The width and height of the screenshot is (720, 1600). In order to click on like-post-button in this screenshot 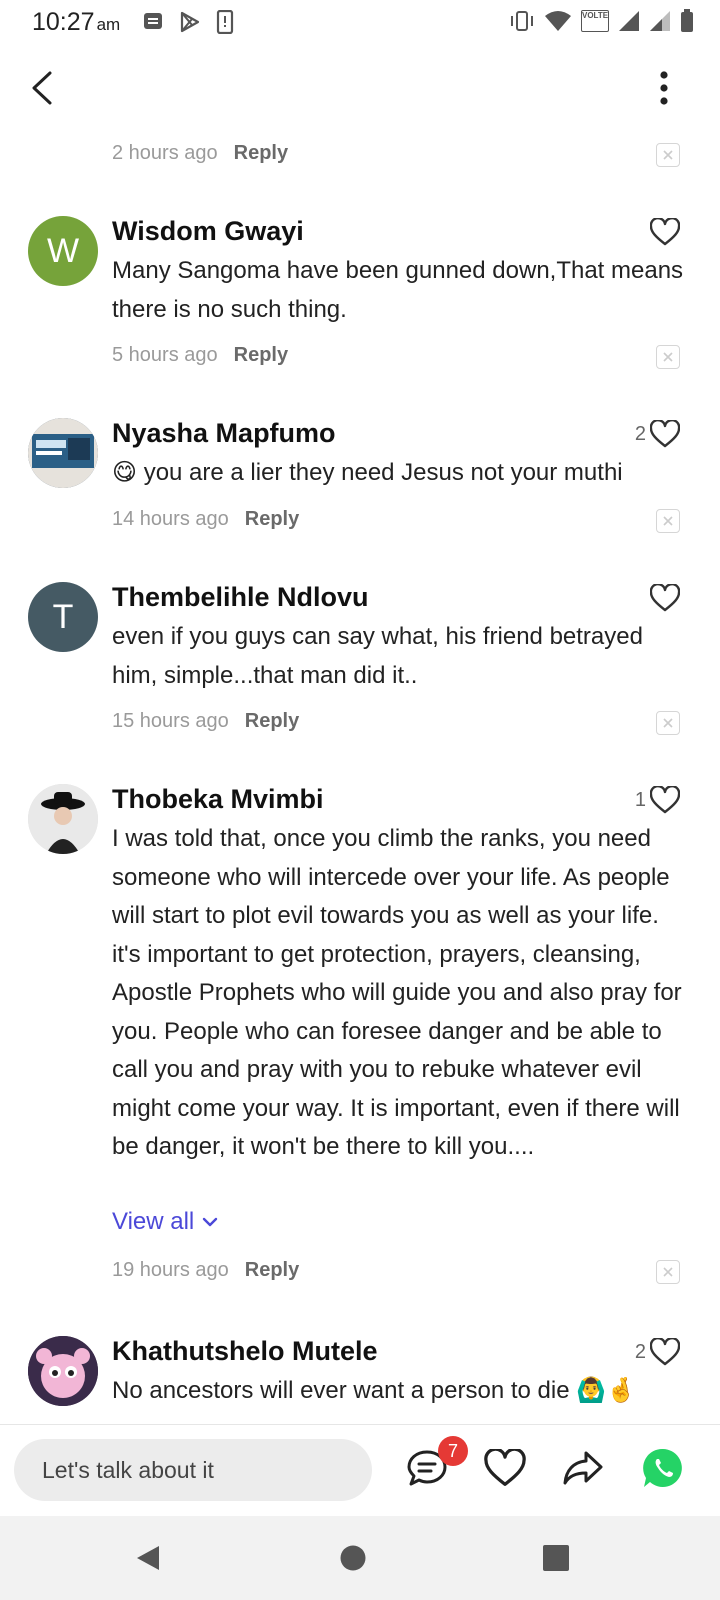, I will do `click(505, 1468)`.